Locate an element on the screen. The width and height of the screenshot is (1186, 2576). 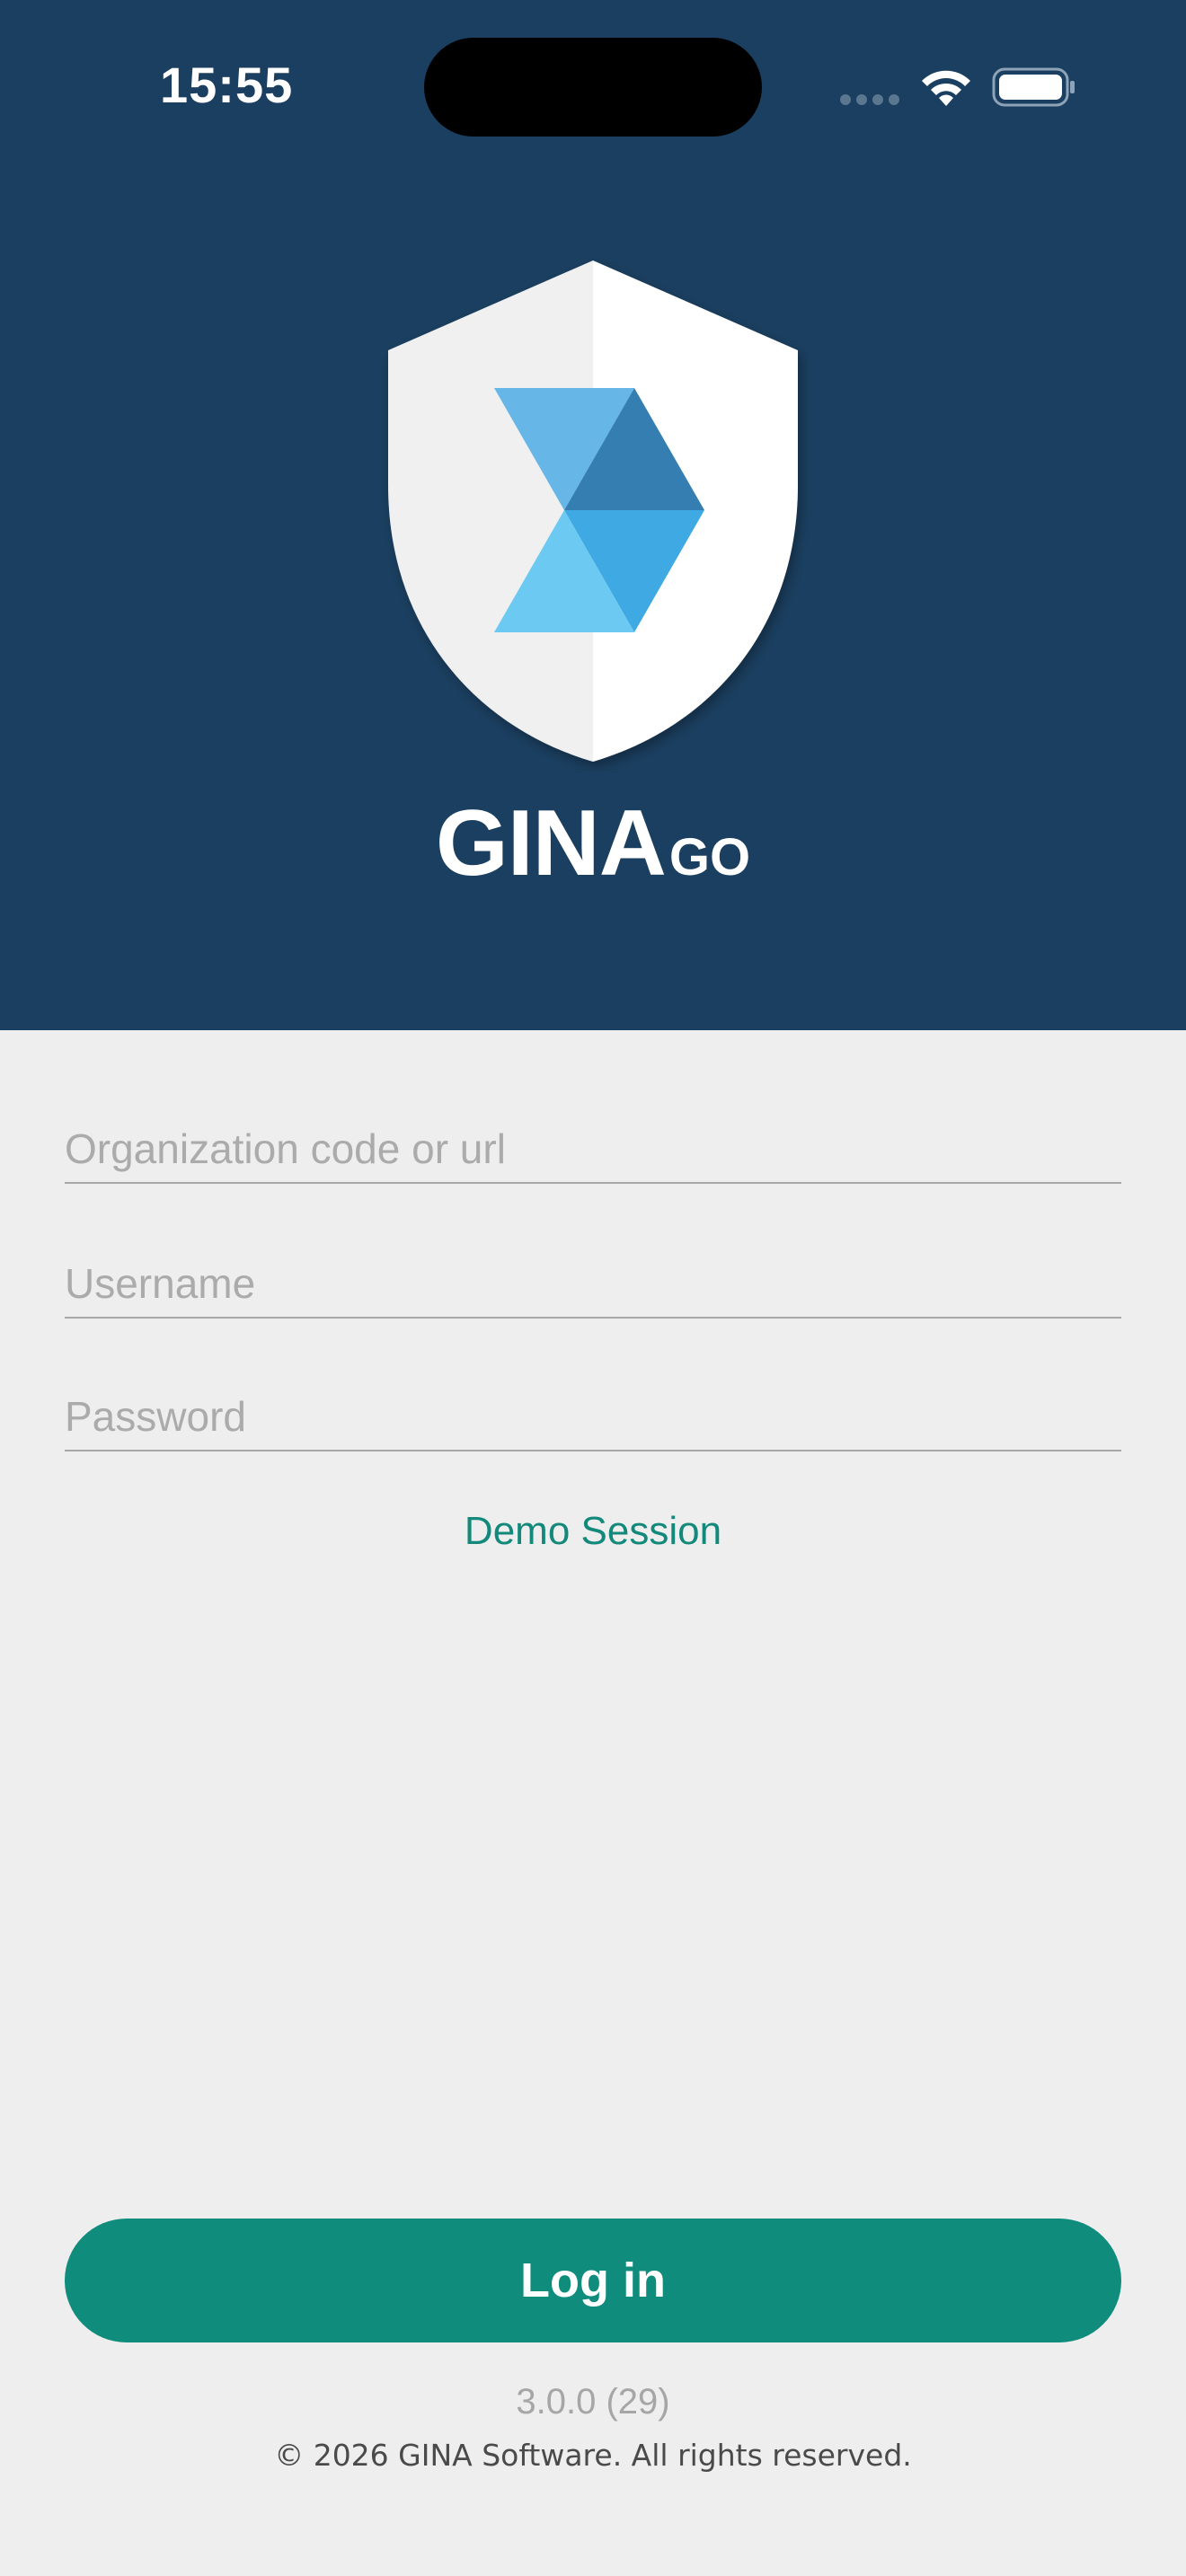
signal-icon is located at coordinates (869, 99).